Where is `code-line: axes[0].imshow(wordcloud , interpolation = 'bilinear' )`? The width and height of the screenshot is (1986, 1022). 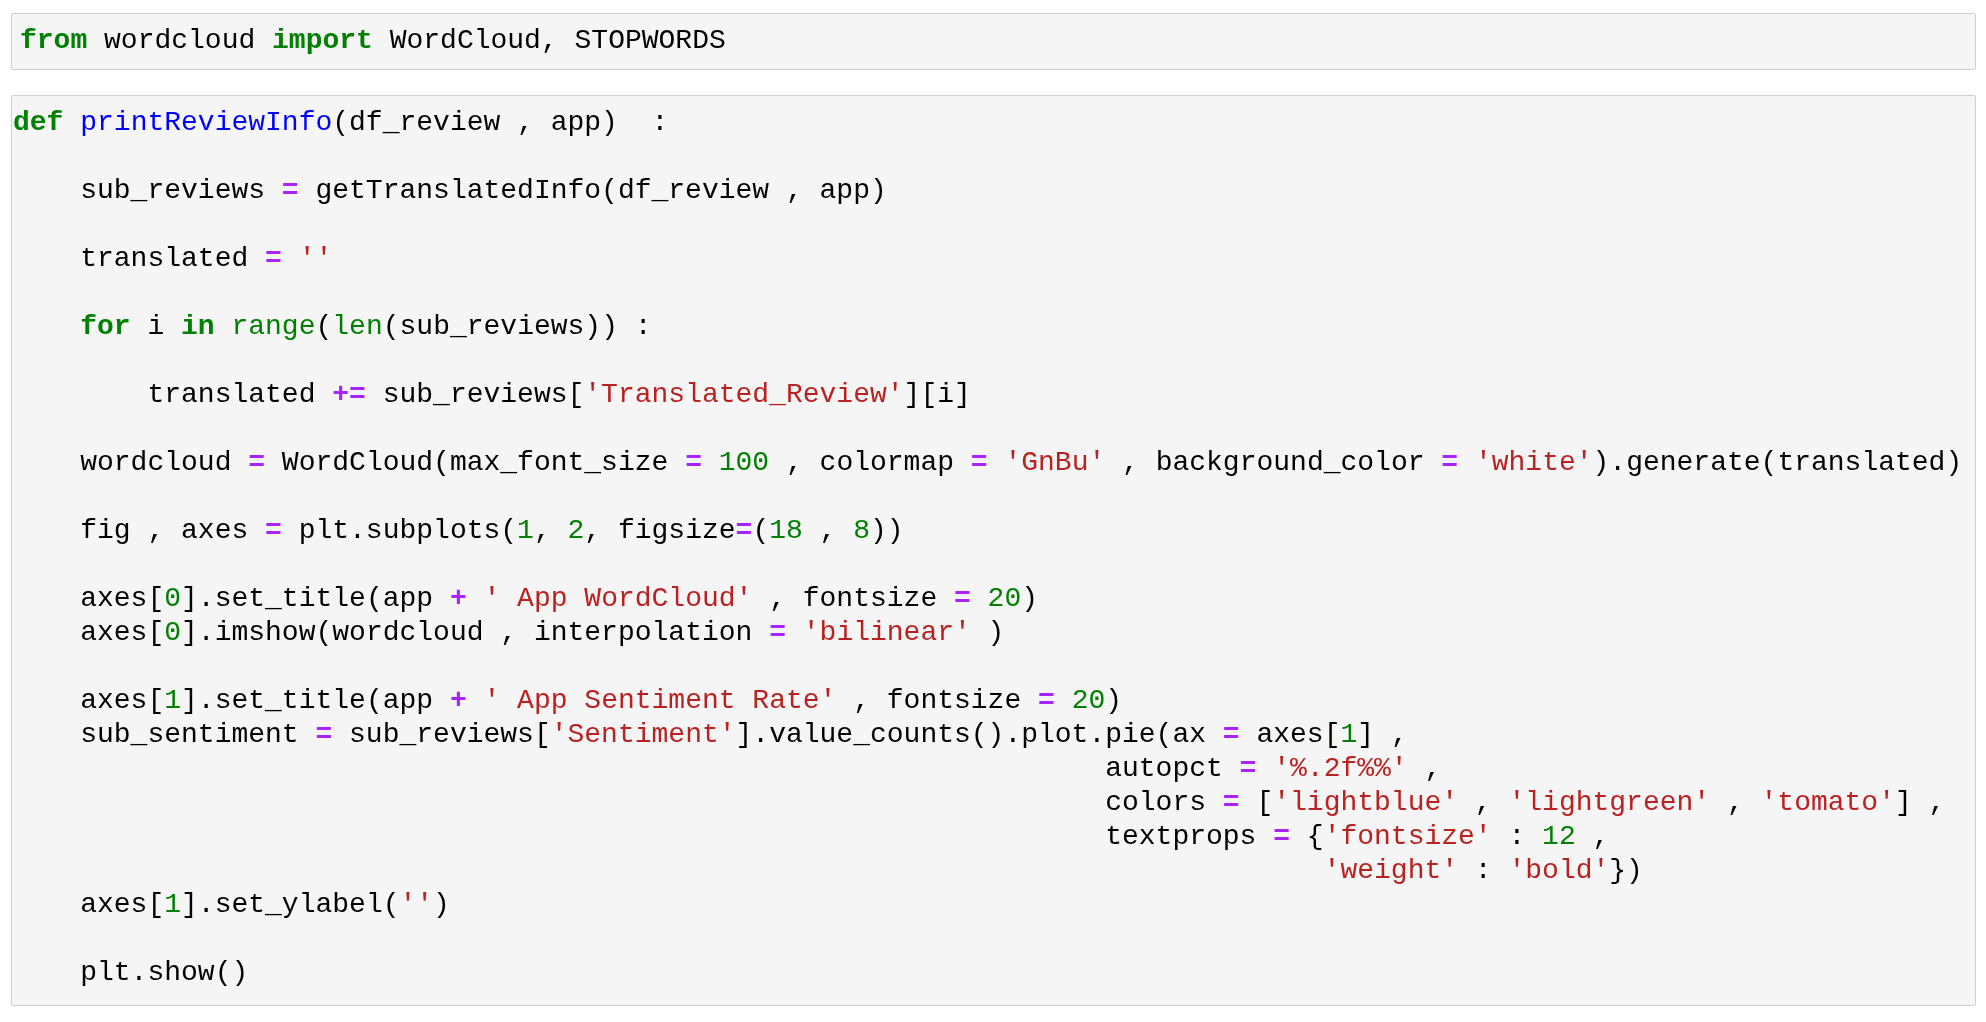
code-line: axes[0].imshow(wordcloud , interpolation = 'bilinear' ) is located at coordinates (542, 633).